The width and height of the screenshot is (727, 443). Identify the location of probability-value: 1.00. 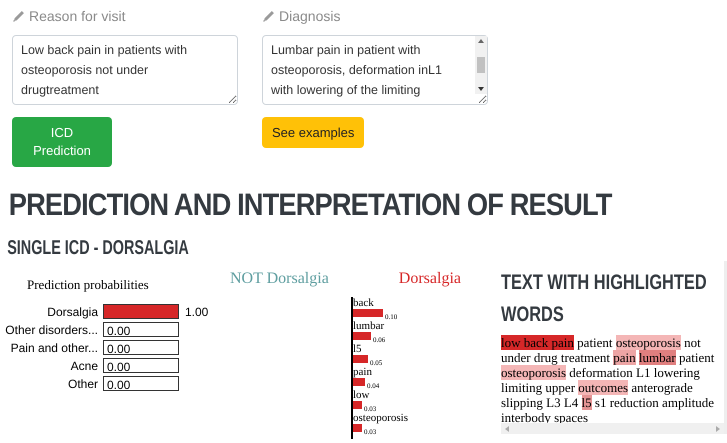
(196, 312).